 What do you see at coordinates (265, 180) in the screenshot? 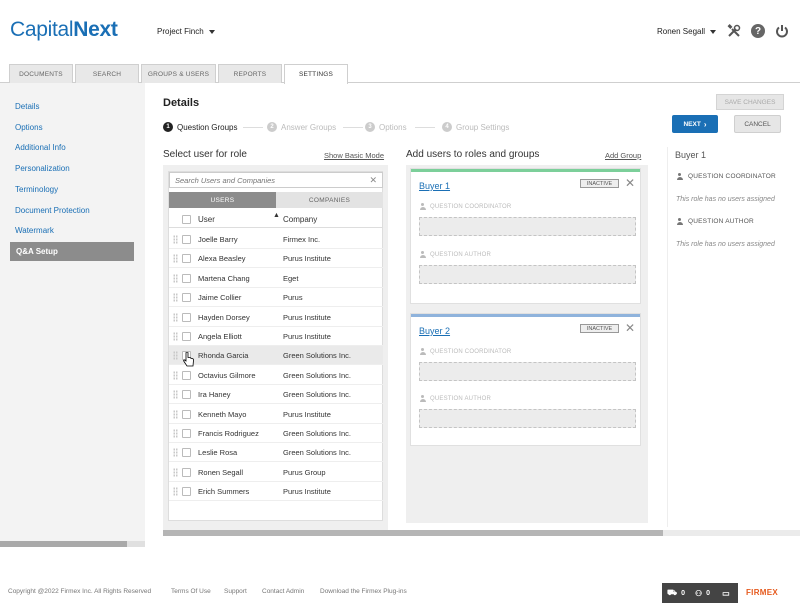
I see `search-input` at bounding box center [265, 180].